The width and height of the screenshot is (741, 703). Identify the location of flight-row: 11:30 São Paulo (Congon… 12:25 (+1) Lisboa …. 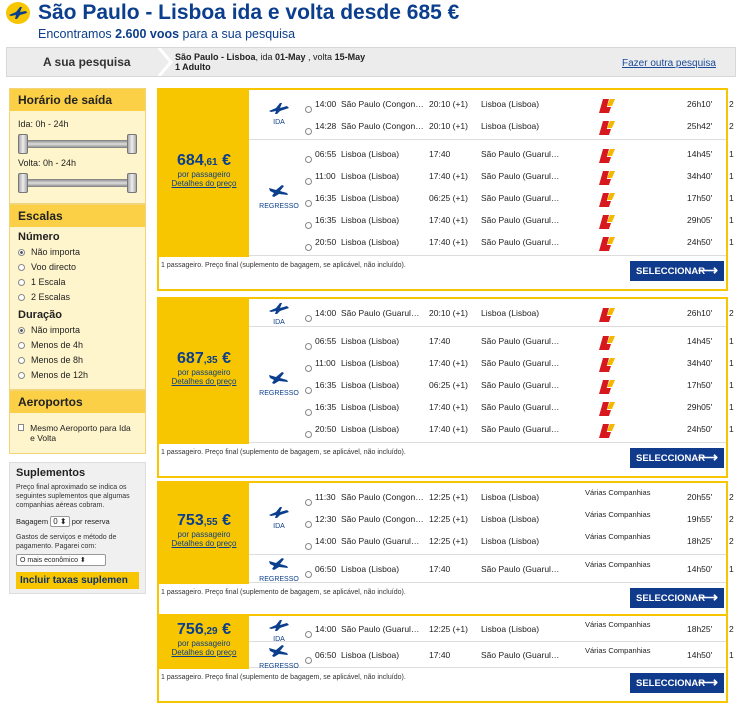
(519, 497).